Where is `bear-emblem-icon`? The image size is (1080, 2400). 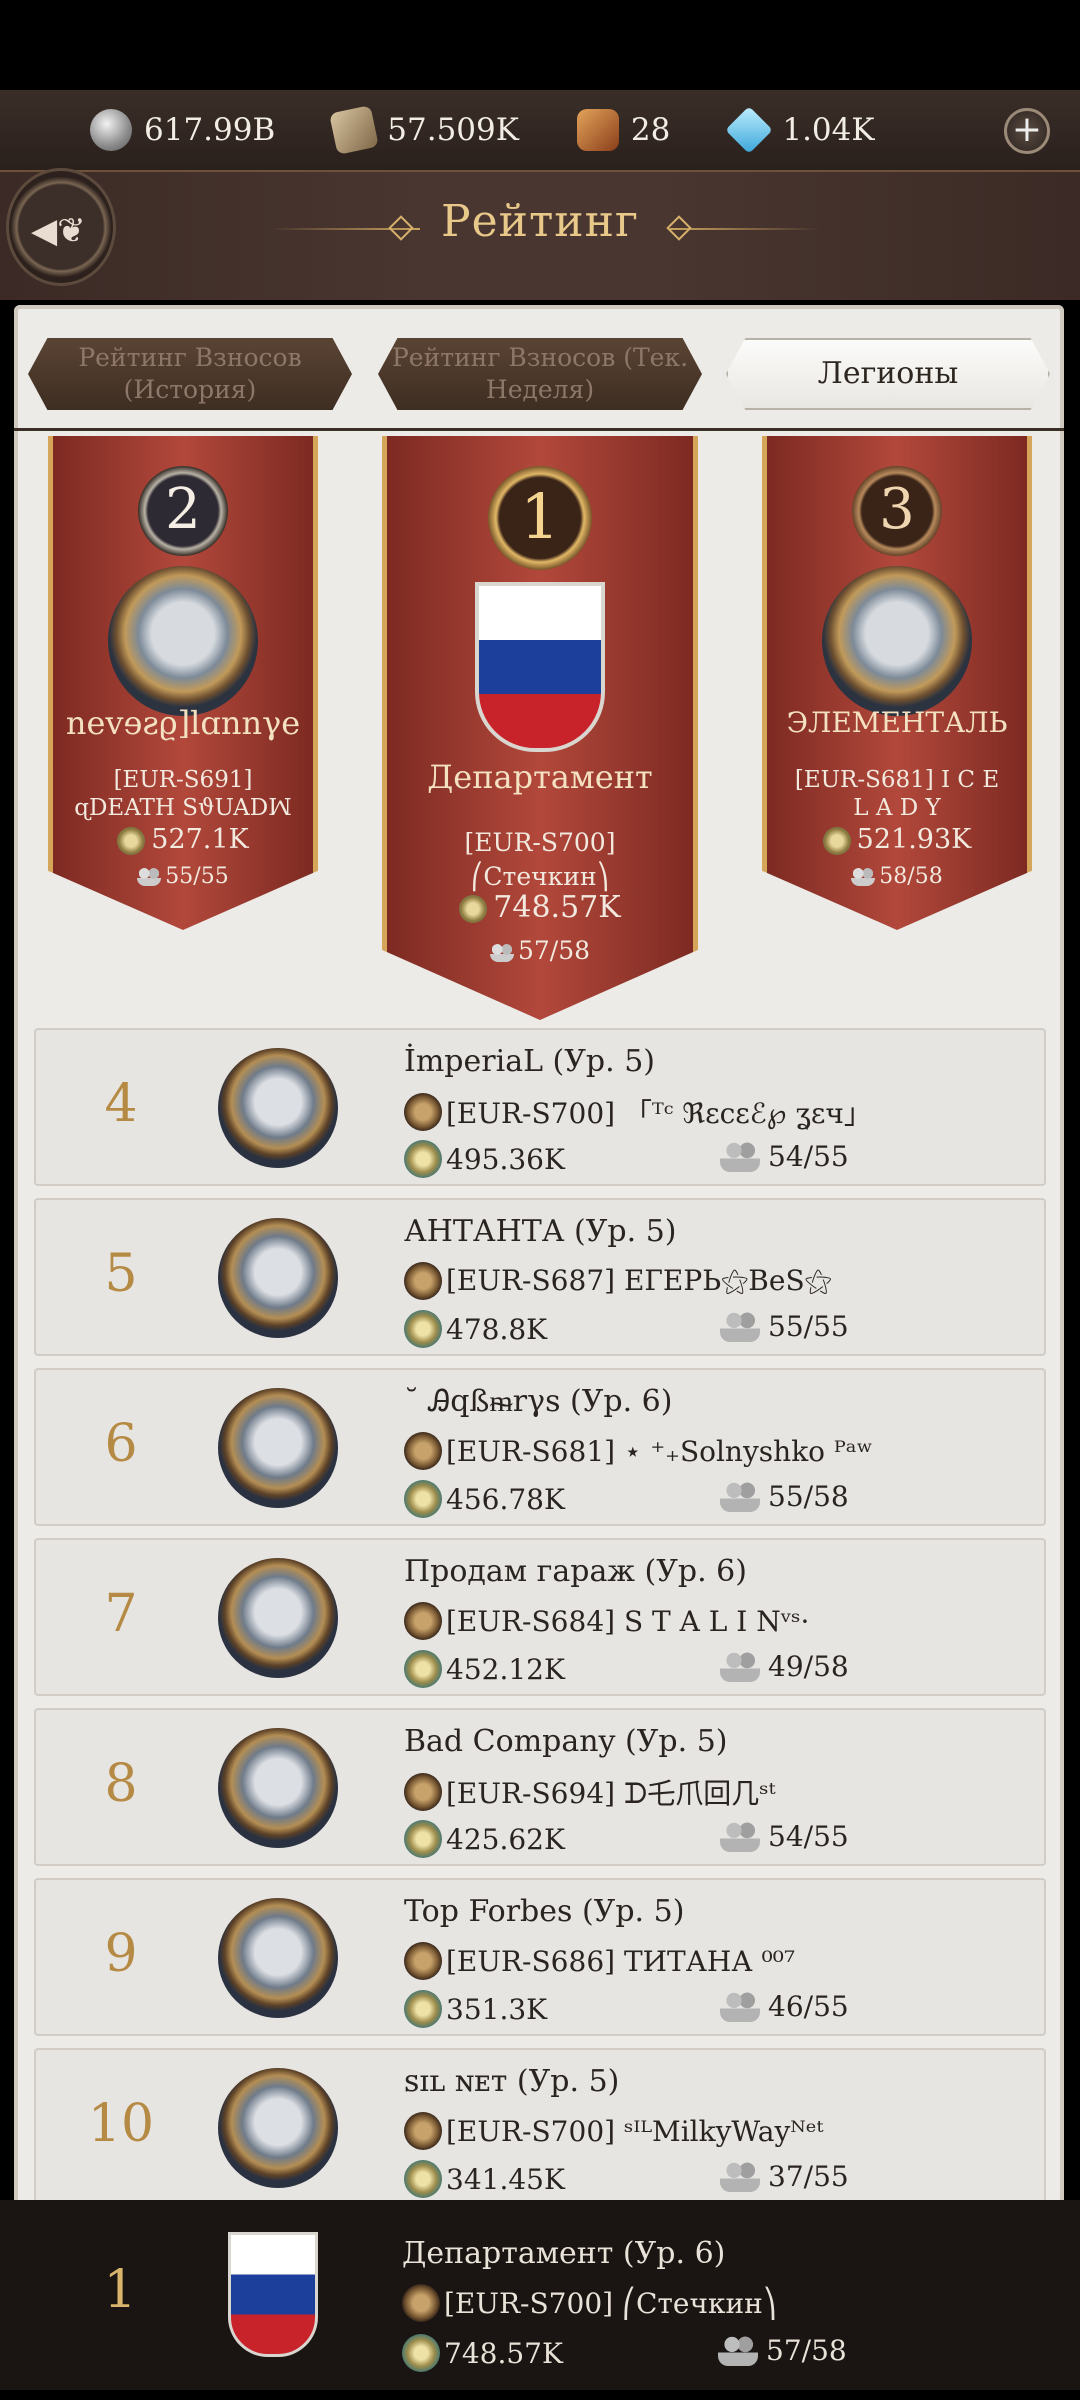
bear-emblem-icon is located at coordinates (278, 1958).